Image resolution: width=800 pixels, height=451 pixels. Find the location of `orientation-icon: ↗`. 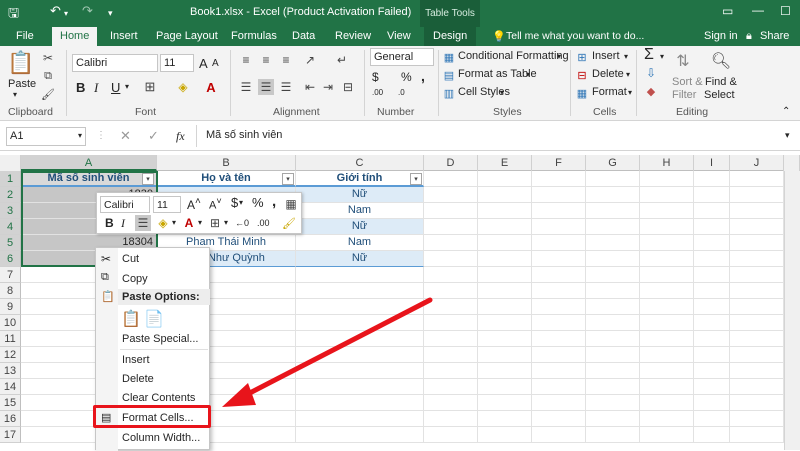

orientation-icon: ↗ is located at coordinates (310, 60).